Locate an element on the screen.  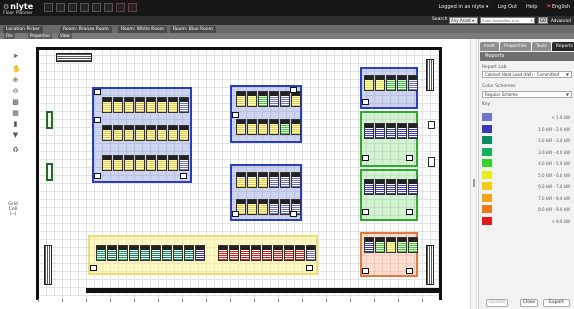
crac-unit is located at coordinates (74, 57).